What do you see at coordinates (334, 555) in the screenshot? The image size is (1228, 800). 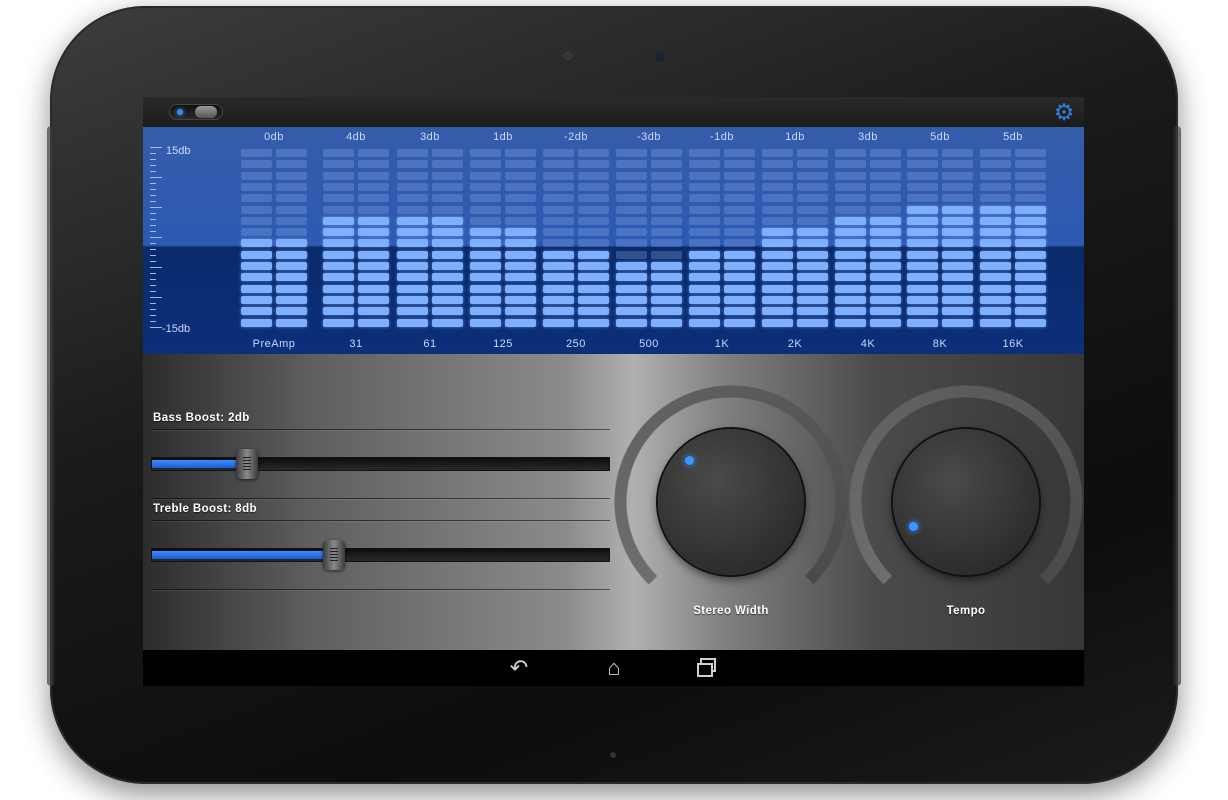 I see `treble-thumb` at bounding box center [334, 555].